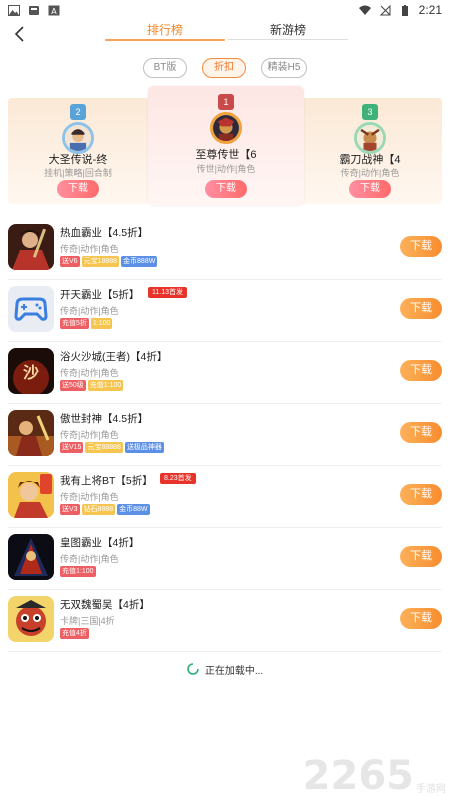  What do you see at coordinates (133, 509) in the screenshot?
I see `tag: 金币88W` at bounding box center [133, 509].